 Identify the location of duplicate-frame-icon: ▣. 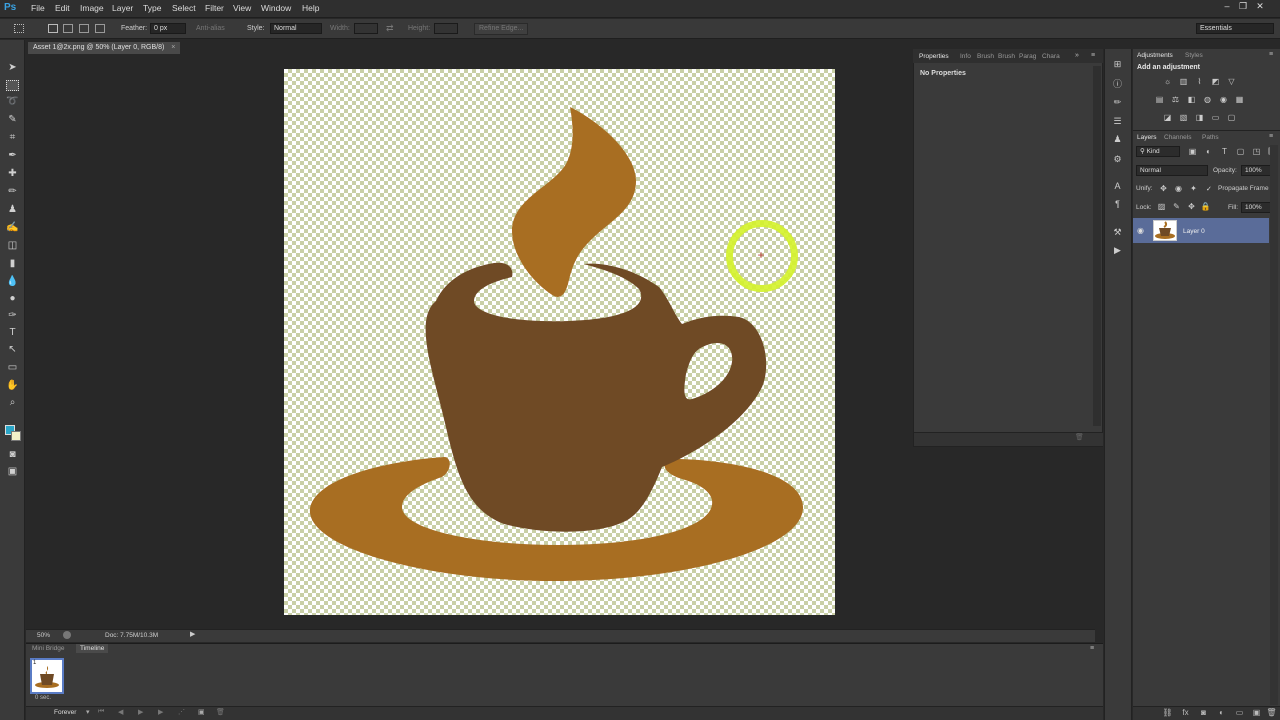
(201, 712).